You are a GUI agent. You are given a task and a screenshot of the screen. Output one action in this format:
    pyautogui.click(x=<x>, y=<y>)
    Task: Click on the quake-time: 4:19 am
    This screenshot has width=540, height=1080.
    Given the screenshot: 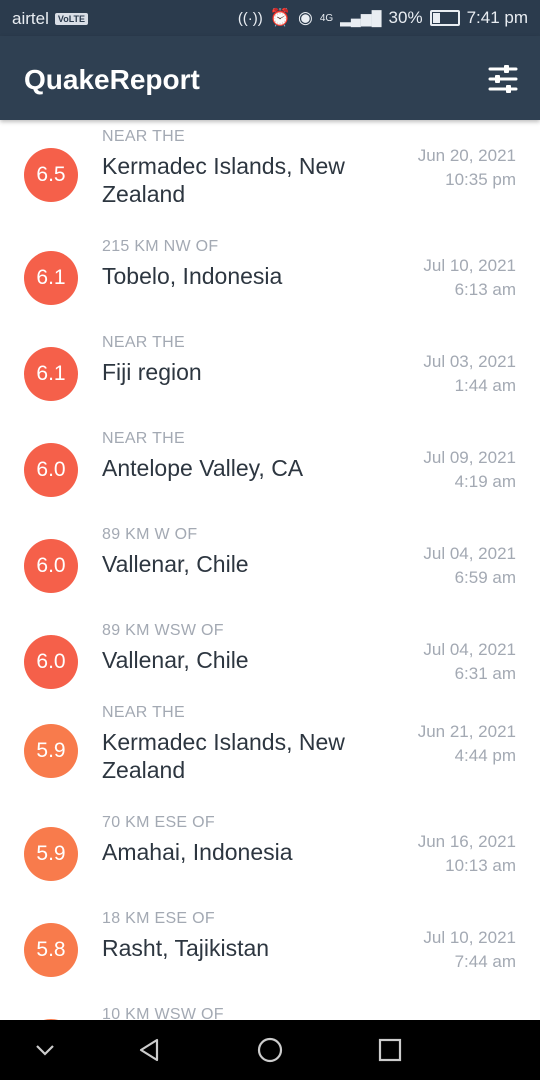 What is the action you would take?
    pyautogui.click(x=485, y=481)
    